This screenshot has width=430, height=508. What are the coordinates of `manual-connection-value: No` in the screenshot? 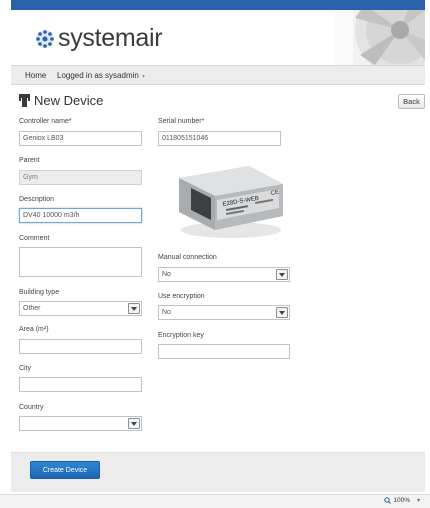 It's located at (166, 274).